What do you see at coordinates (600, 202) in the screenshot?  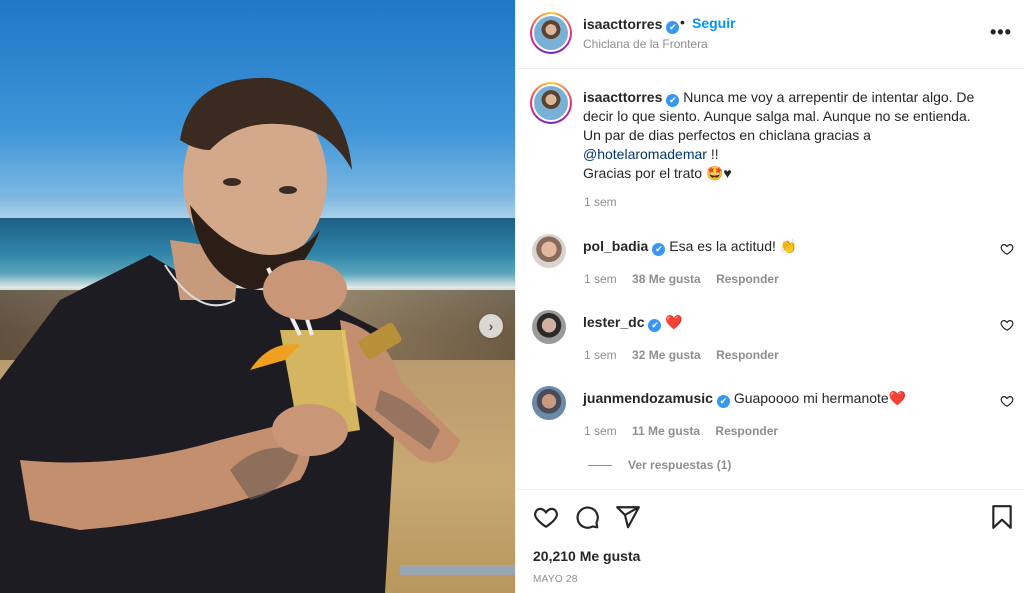 I see `caption-timestamp: 1 sem` at bounding box center [600, 202].